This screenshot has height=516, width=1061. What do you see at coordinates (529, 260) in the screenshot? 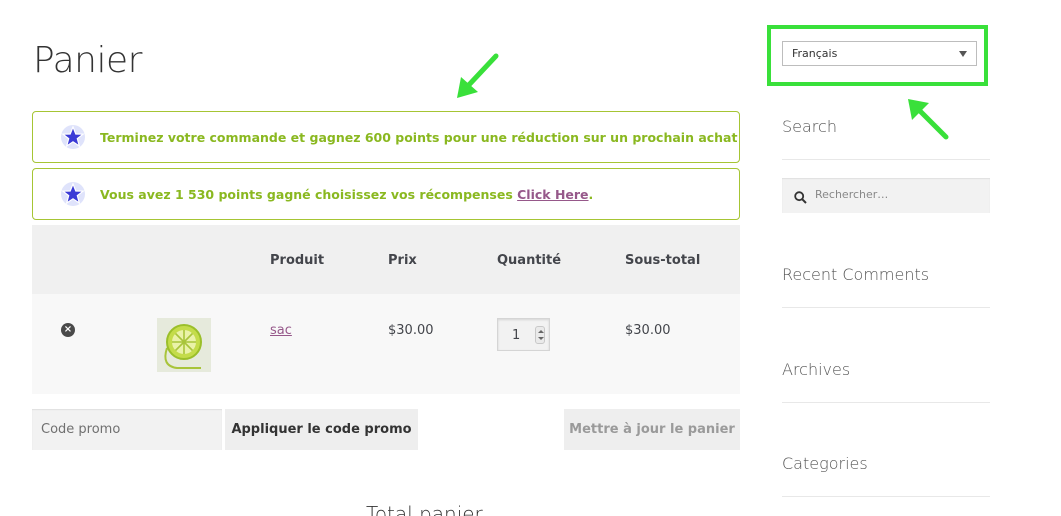
I see `header-quantity: Quantité` at bounding box center [529, 260].